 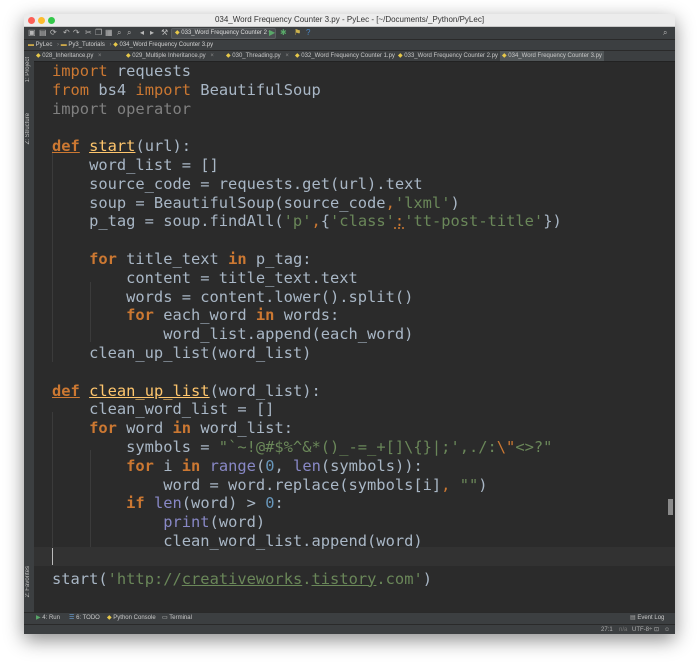 What do you see at coordinates (656, 629) in the screenshot?
I see `lock-icon: ⊡` at bounding box center [656, 629].